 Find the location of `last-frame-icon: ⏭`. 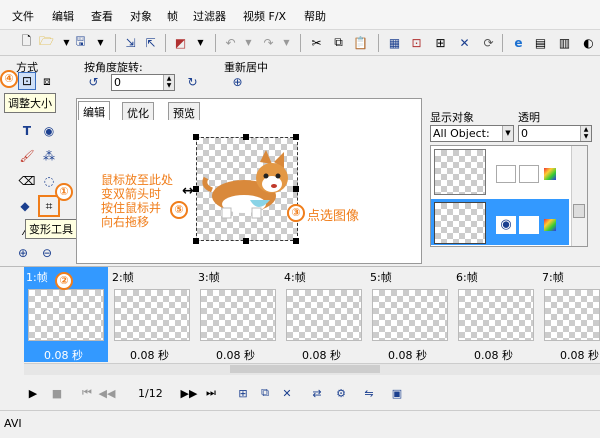

last-frame-icon: ⏭ is located at coordinates (211, 393).